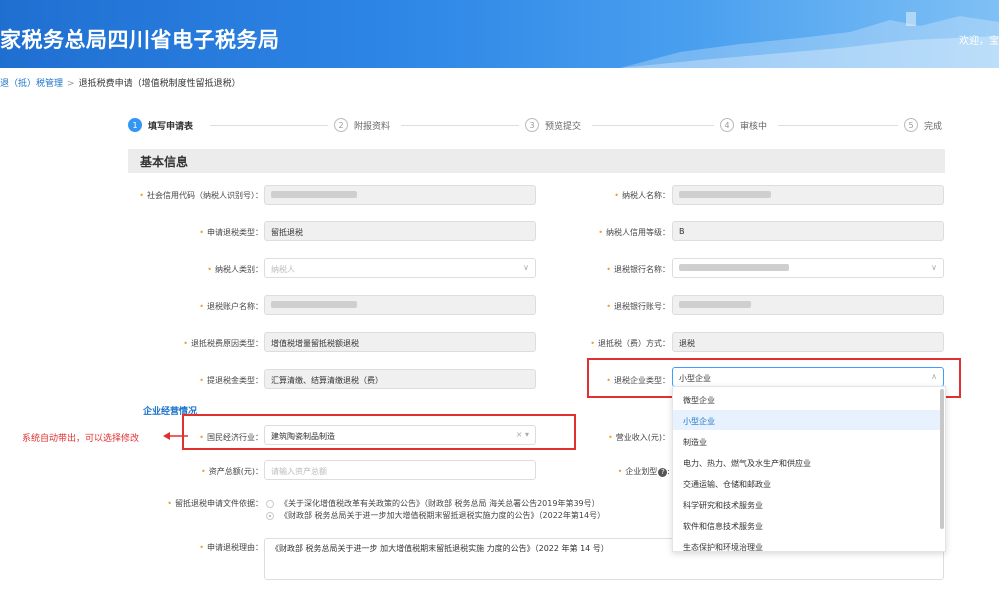 The width and height of the screenshot is (999, 592). What do you see at coordinates (159, 84) in the screenshot?
I see `breadcrumb-current: 退抵税费申请（增值税制度性留抵退税）` at bounding box center [159, 84].